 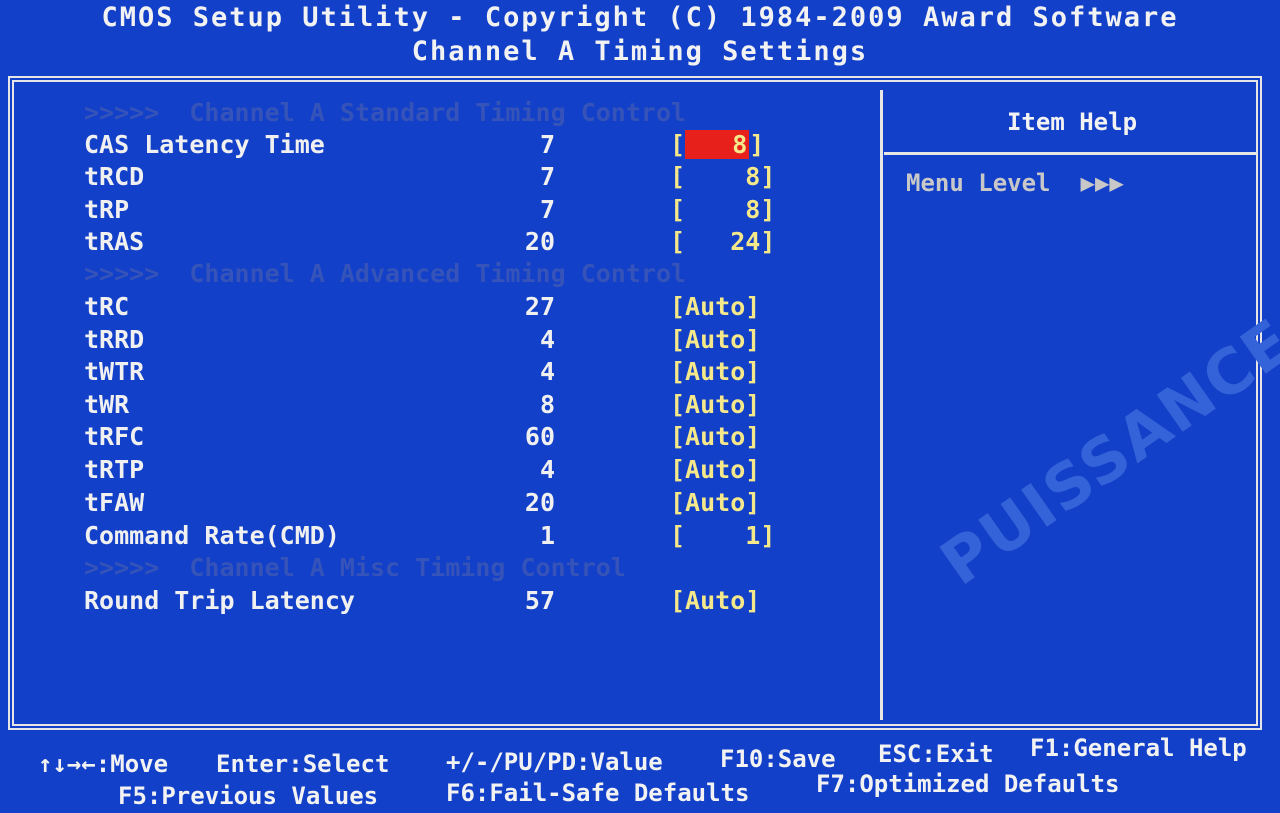 What do you see at coordinates (114, 176) in the screenshot?
I see `row-label: tRCD` at bounding box center [114, 176].